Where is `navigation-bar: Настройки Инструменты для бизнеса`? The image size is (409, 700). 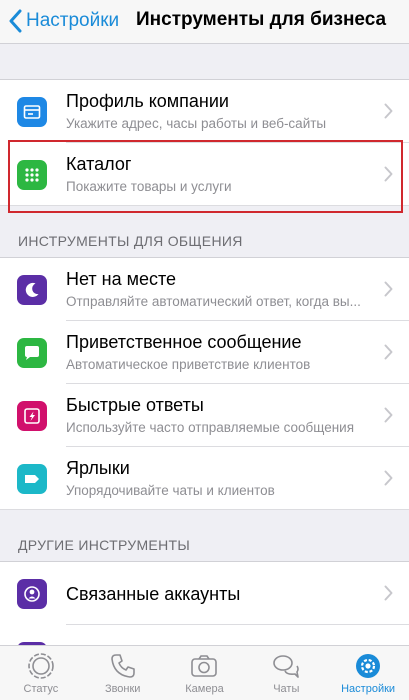
navigation-bar: Настройки Инструменты для бизнеса is located at coordinates (204, 22).